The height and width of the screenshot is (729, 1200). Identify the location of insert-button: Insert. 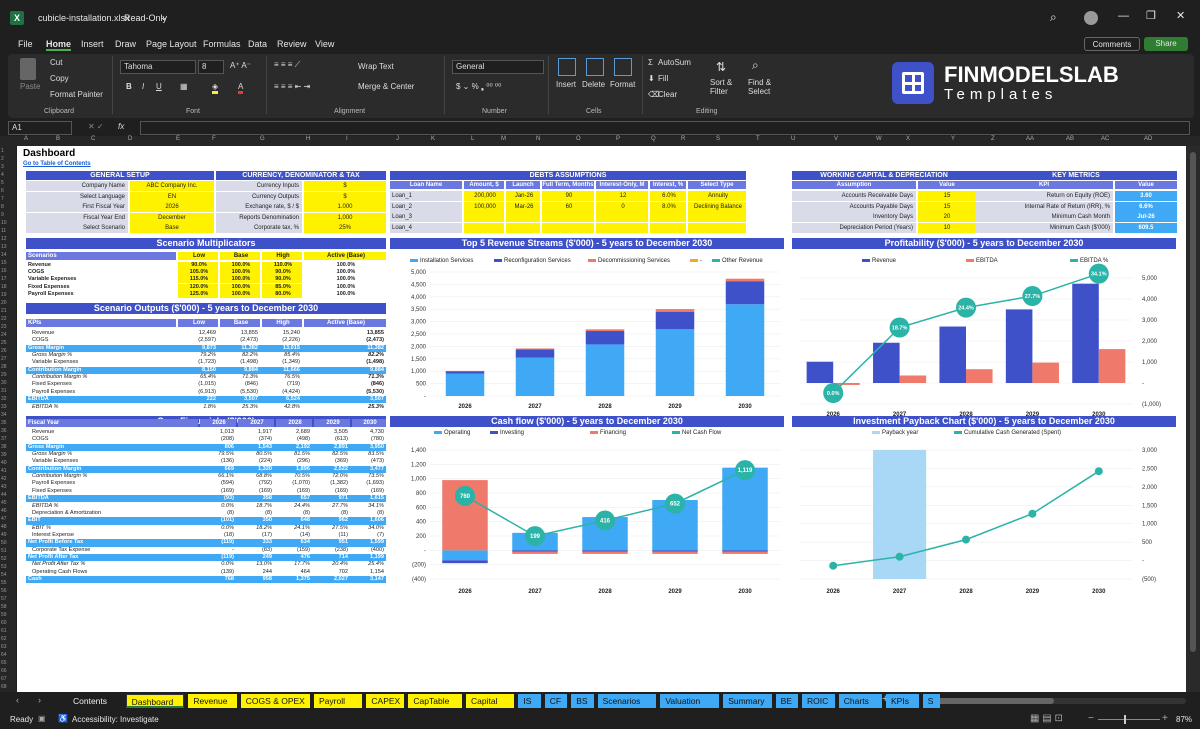
(566, 84).